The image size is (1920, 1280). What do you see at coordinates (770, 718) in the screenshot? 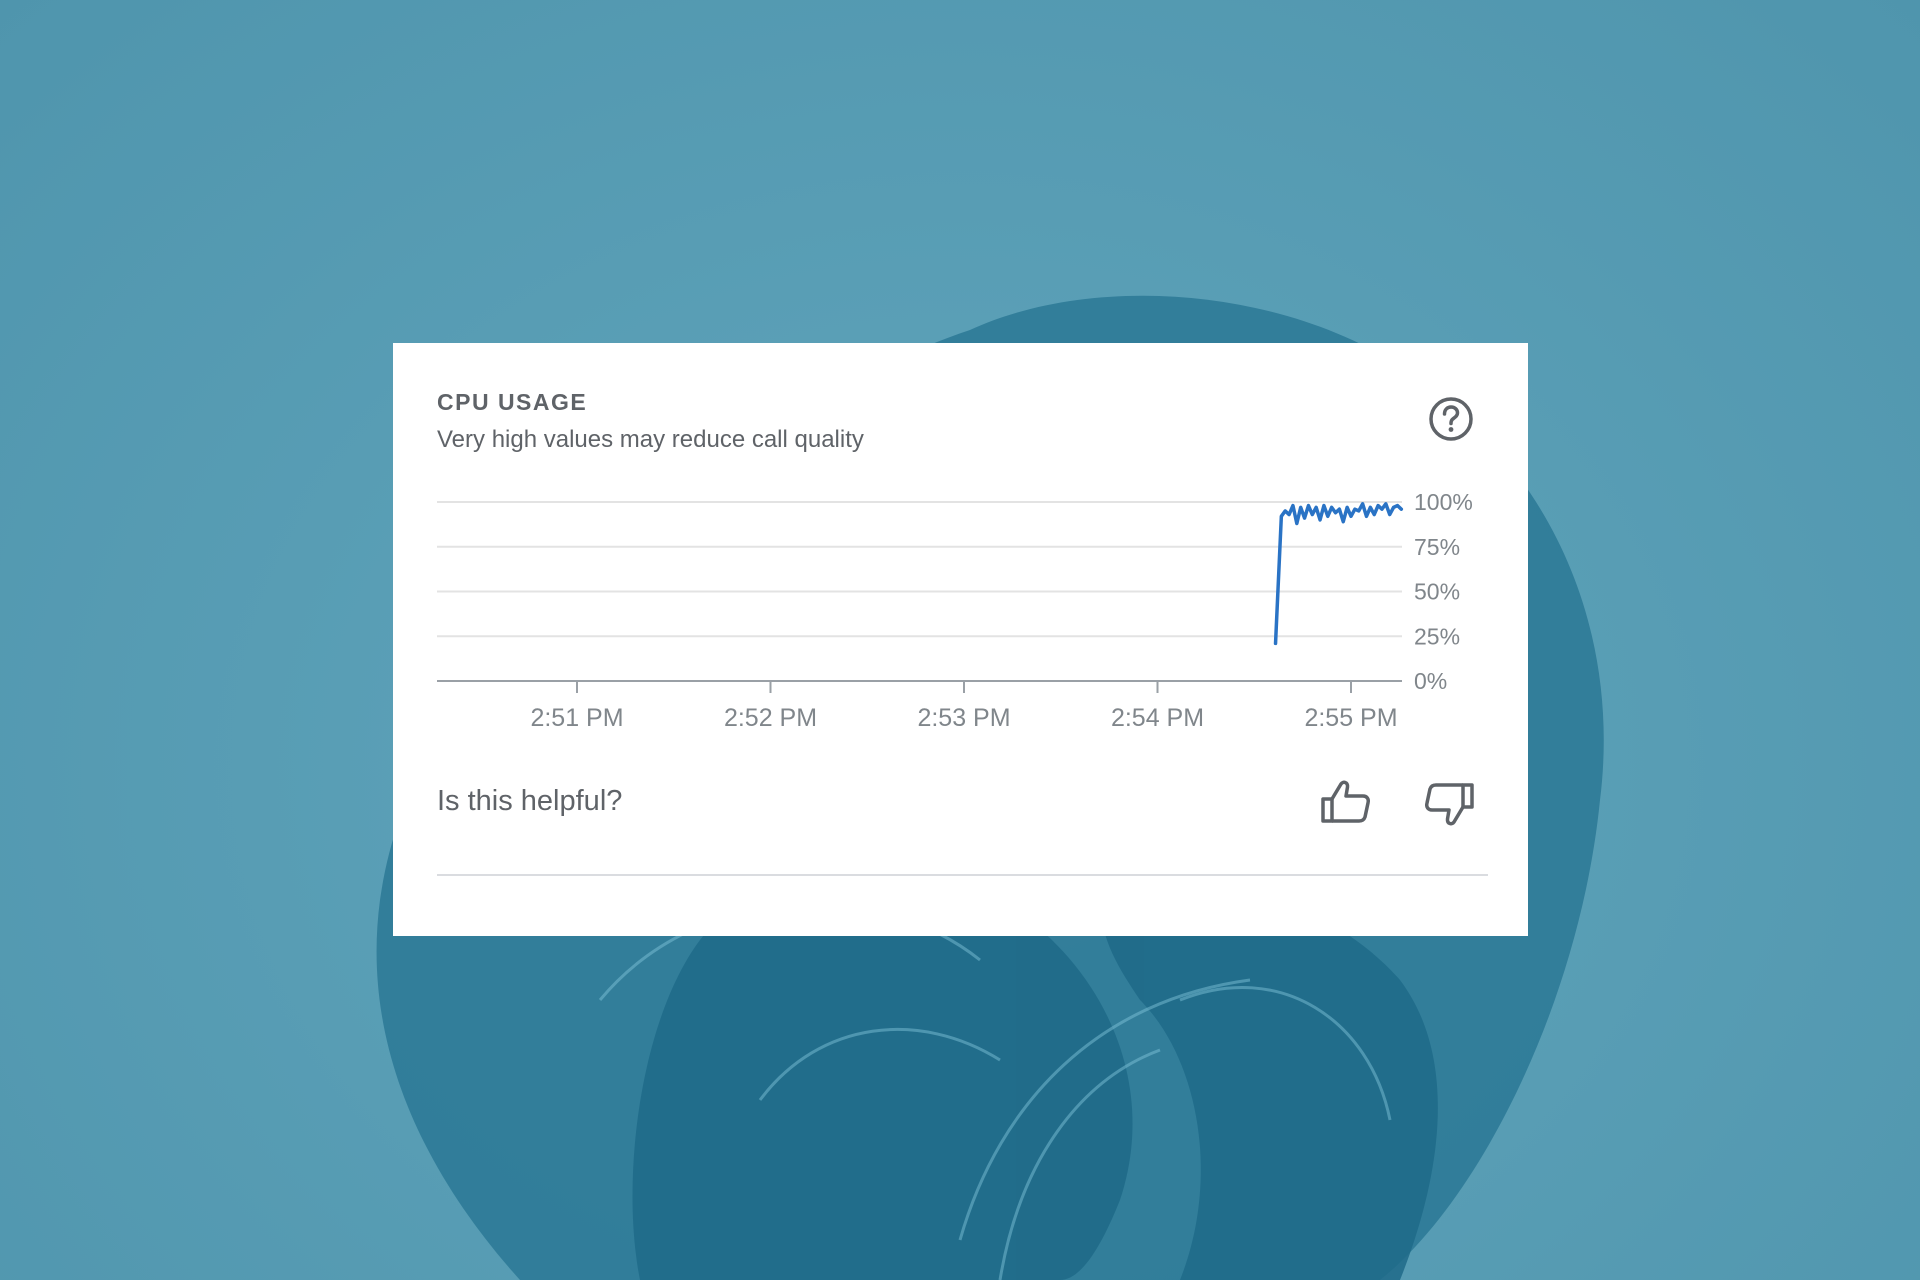
I see `x-tick-label: 2:52 PM` at bounding box center [770, 718].